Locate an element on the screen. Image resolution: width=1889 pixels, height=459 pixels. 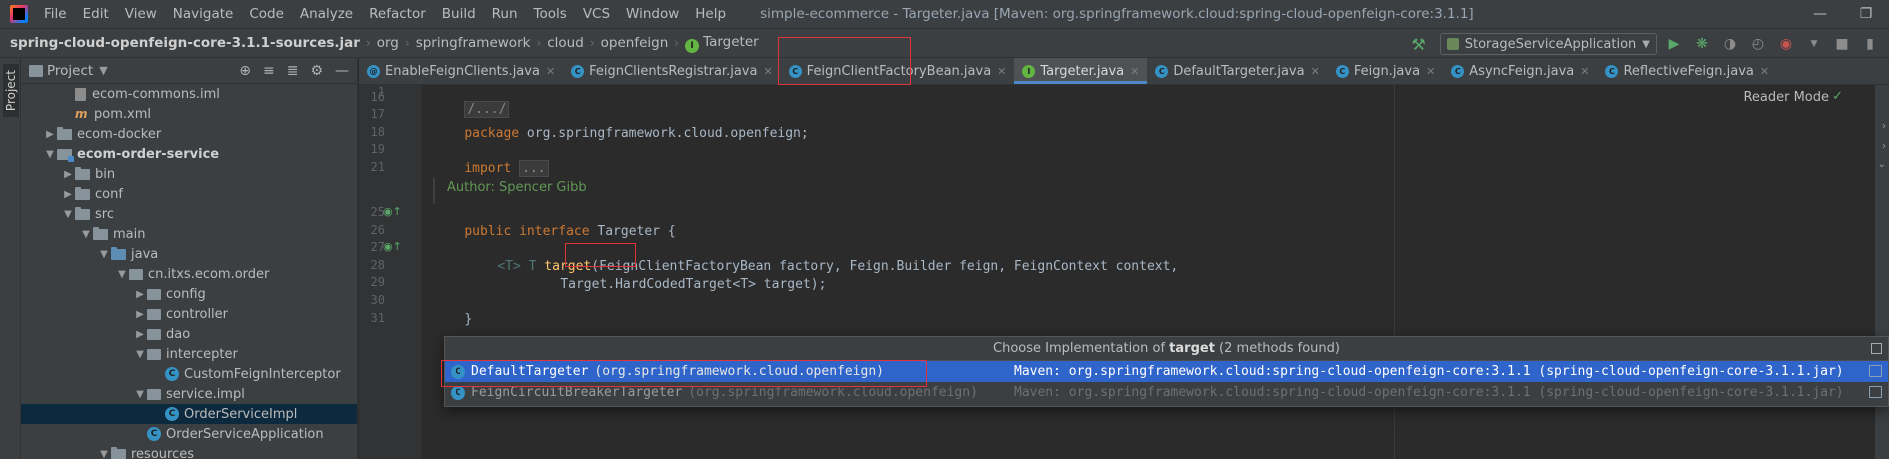
profile-icon: ◴ is located at coordinates (1758, 44).